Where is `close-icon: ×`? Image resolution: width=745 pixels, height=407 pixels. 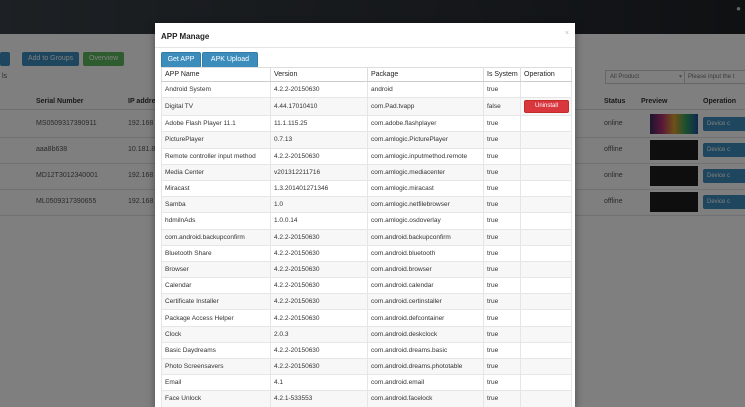
close-icon: × is located at coordinates (567, 33).